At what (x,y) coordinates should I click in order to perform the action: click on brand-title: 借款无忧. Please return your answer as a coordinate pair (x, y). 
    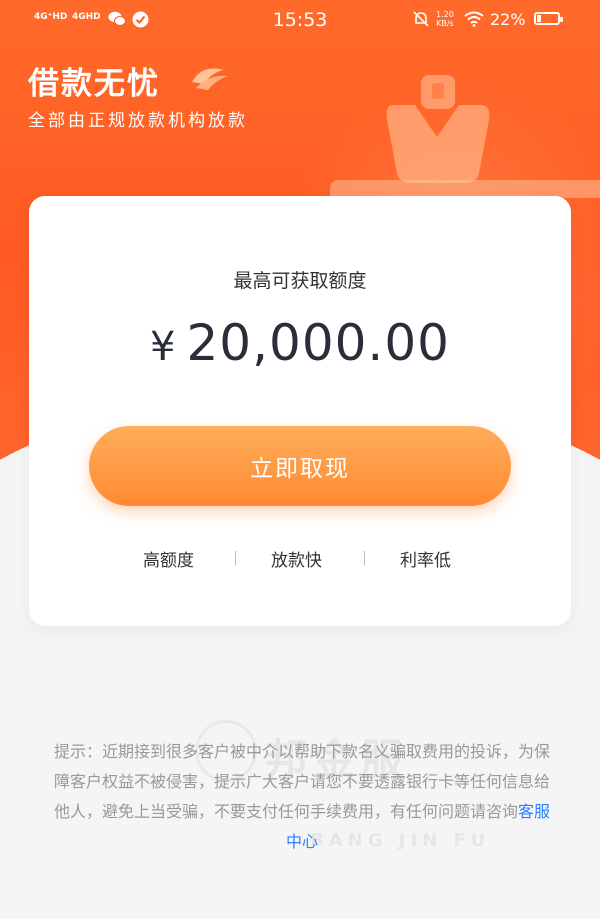
    Looking at the image, I should click on (94, 84).